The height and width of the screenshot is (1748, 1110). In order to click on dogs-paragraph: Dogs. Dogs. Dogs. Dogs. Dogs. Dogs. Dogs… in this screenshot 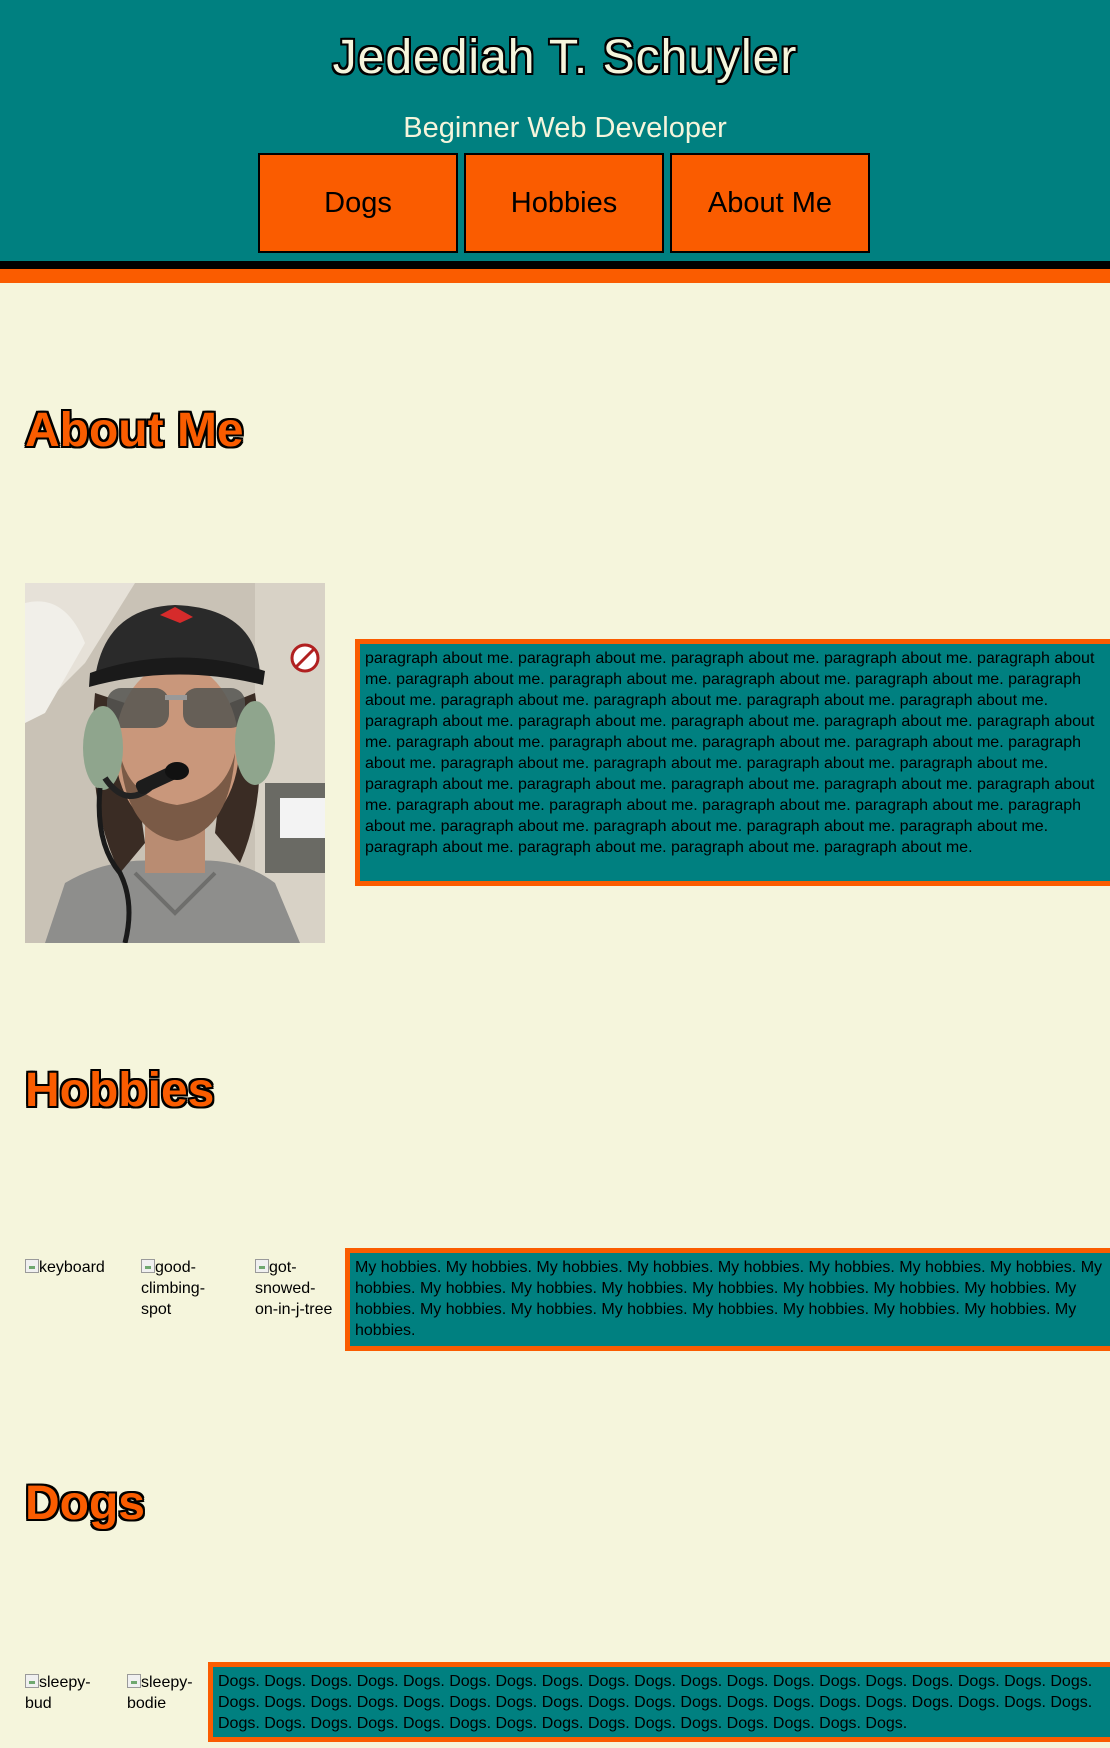, I will do `click(659, 1702)`.